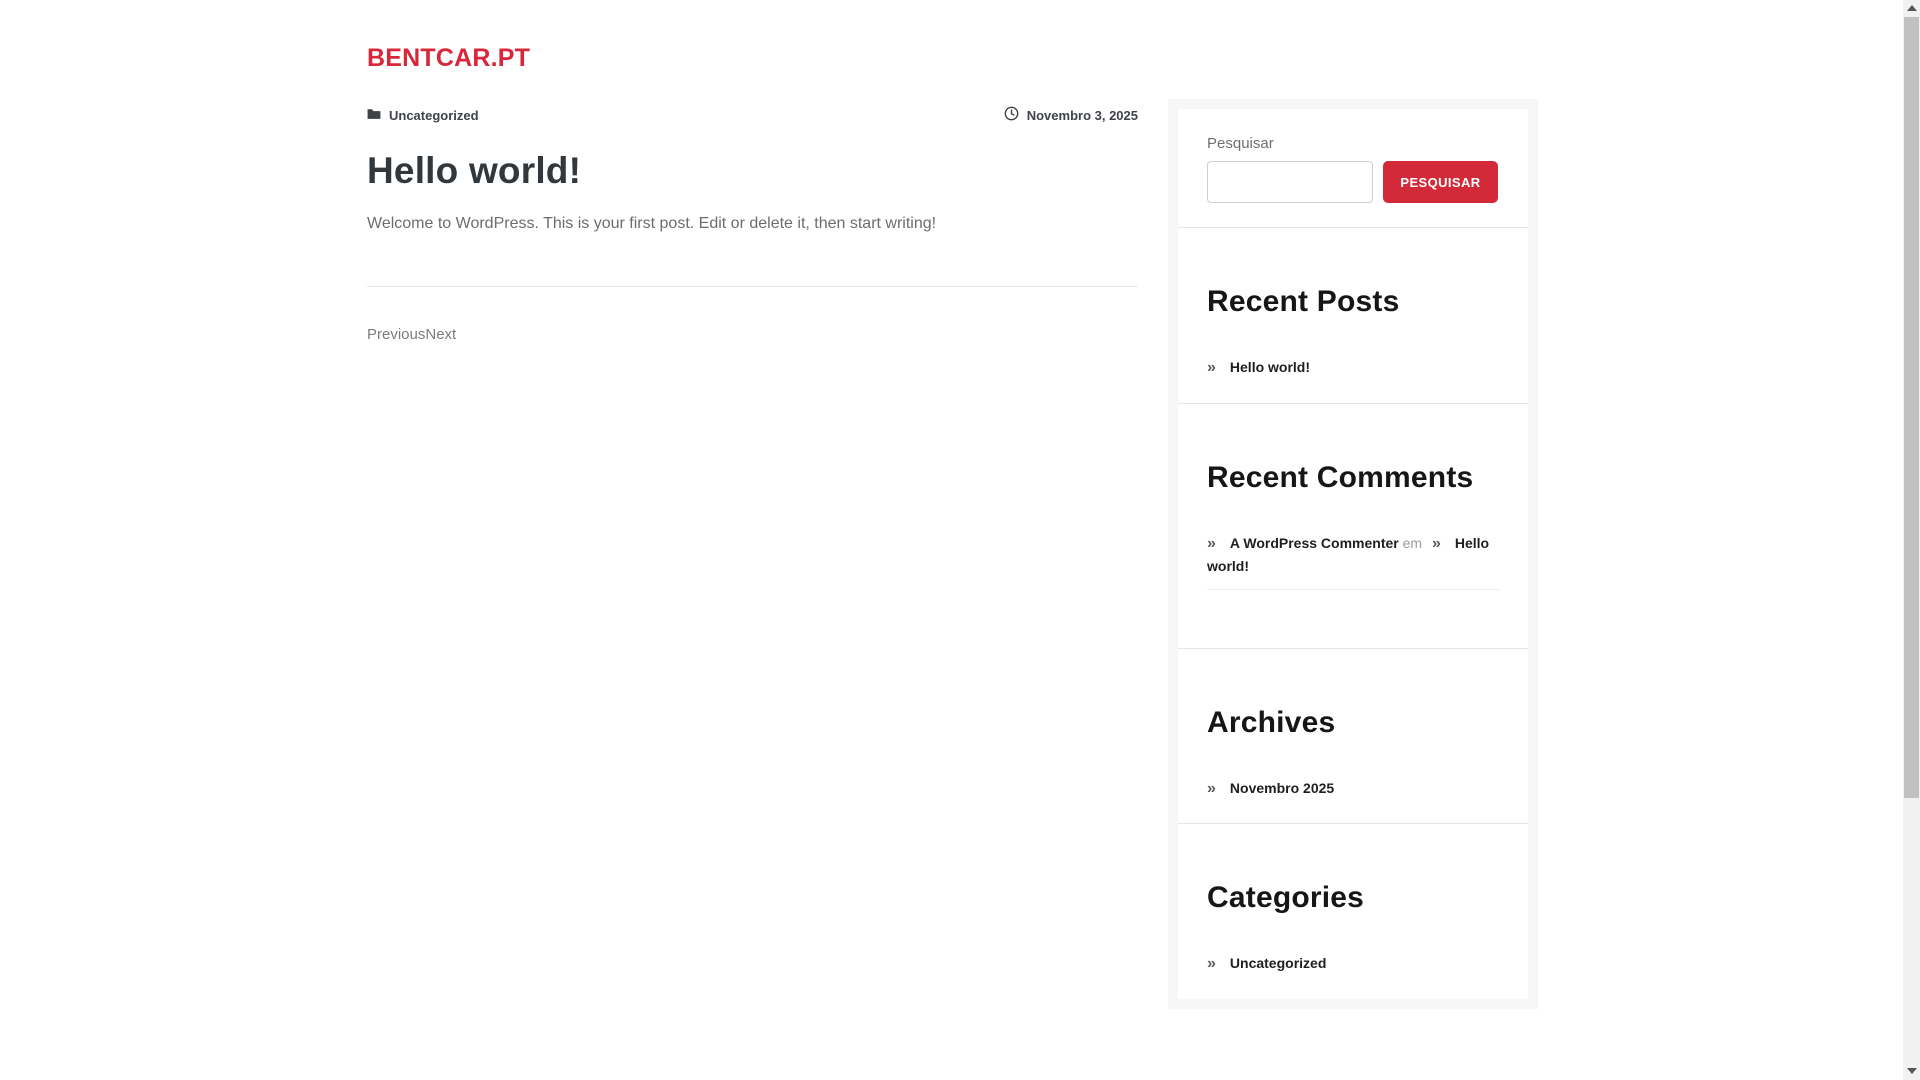 The width and height of the screenshot is (1920, 1080). What do you see at coordinates (1353, 789) in the screenshot?
I see `archive-item: » Novembro 2025` at bounding box center [1353, 789].